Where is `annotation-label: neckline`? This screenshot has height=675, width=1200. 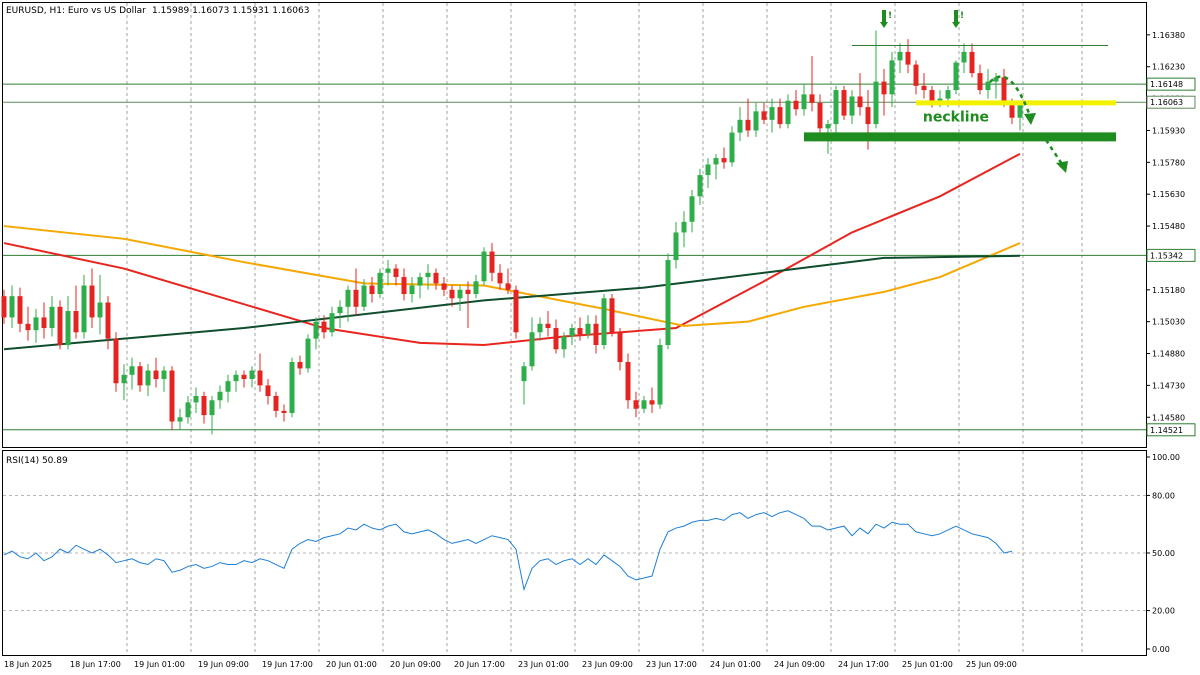
annotation-label: neckline is located at coordinates (956, 117).